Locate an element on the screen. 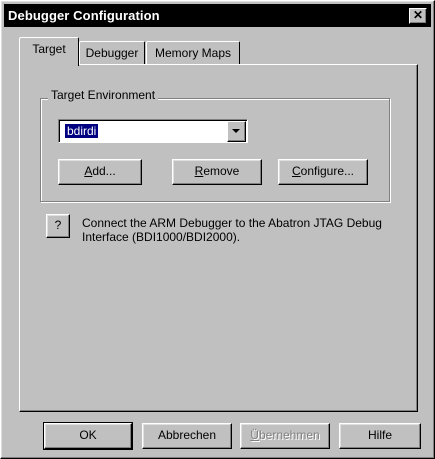 This screenshot has width=435, height=459. tab-target: Target is located at coordinates (49, 51).